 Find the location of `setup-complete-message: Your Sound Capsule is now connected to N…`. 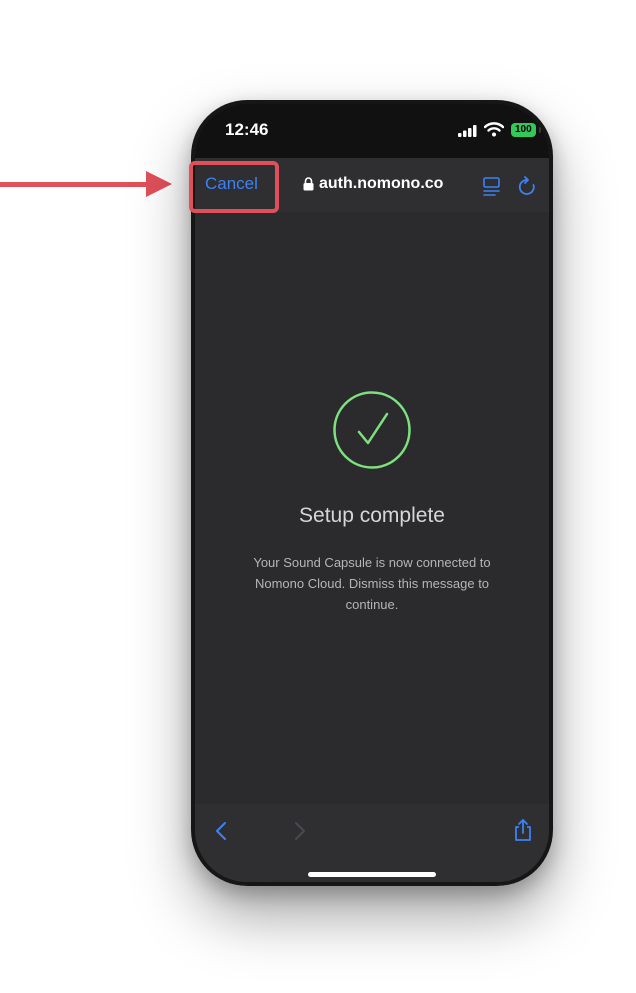

setup-complete-message: Your Sound Capsule is now connected to N… is located at coordinates (372, 583).